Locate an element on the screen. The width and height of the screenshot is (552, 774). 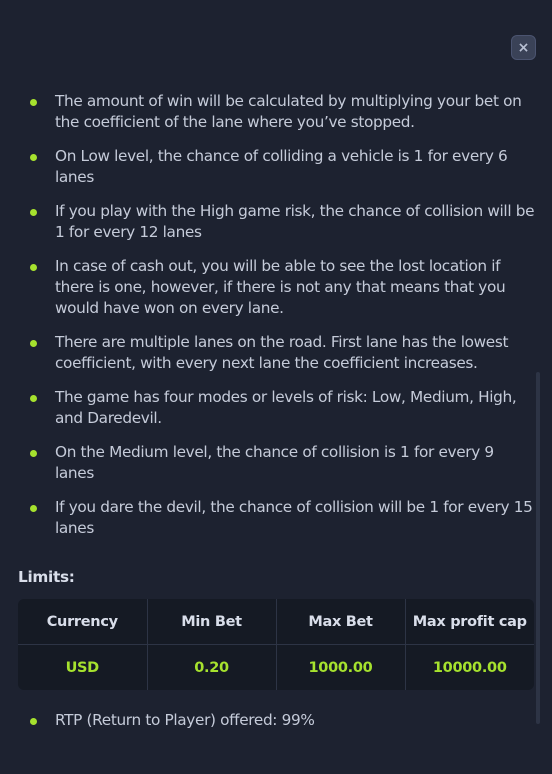
cell-max-bet: 1000.00 is located at coordinates (341, 667).